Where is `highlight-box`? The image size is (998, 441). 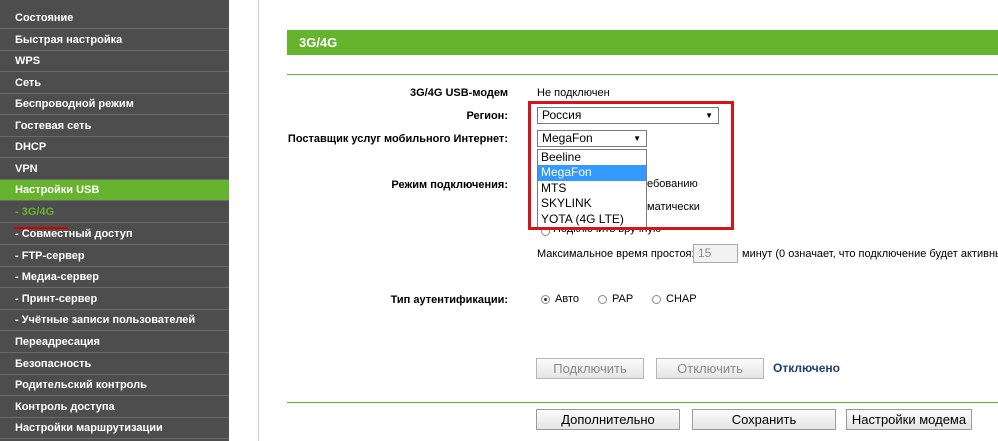 highlight-box is located at coordinates (631, 165).